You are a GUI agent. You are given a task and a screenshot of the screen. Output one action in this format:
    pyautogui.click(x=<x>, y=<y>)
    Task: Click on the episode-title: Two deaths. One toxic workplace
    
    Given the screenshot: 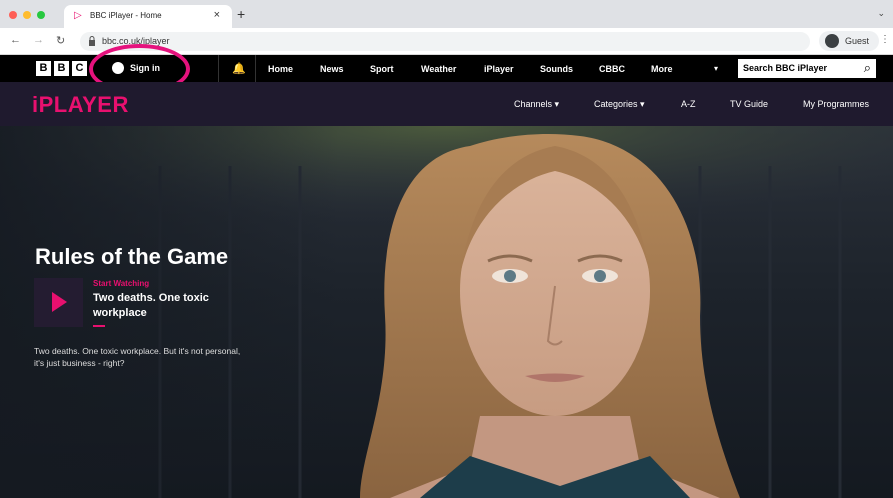 What is the action you would take?
    pyautogui.click(x=158, y=306)
    